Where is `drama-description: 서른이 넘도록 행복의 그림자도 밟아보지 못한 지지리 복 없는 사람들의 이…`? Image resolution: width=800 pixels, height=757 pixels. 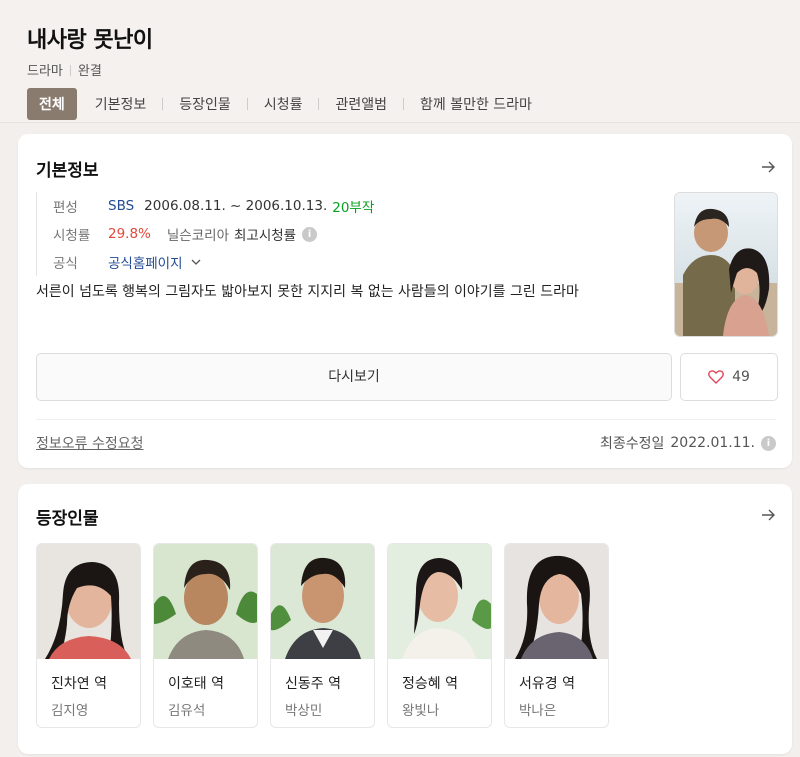
drama-description: 서른이 넘도록 행복의 그림자도 밟아보지 못한 지지리 복 없는 사람들의 이… is located at coordinates (307, 292).